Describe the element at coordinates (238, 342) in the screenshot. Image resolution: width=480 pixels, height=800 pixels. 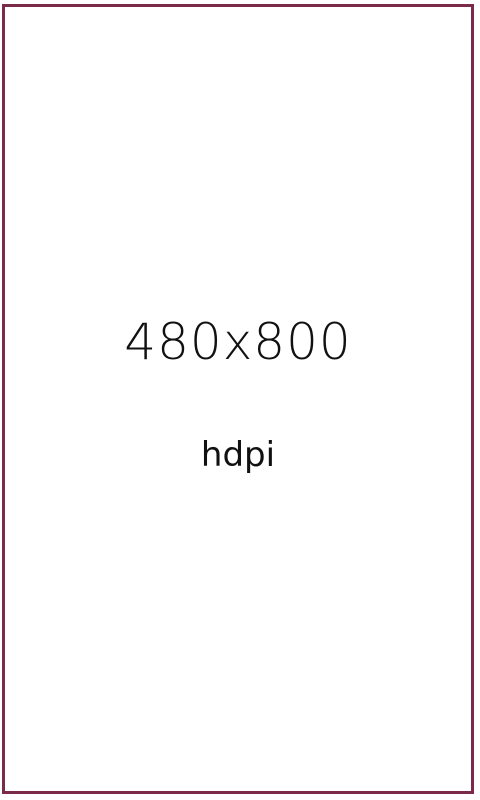
I see `resolution-label: 480x800` at that location.